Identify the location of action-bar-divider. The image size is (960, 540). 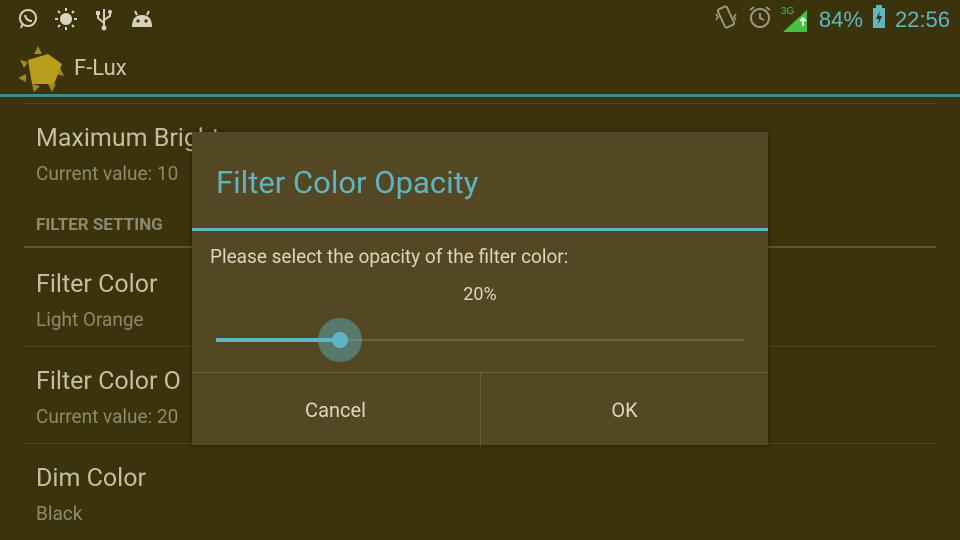
(480, 95).